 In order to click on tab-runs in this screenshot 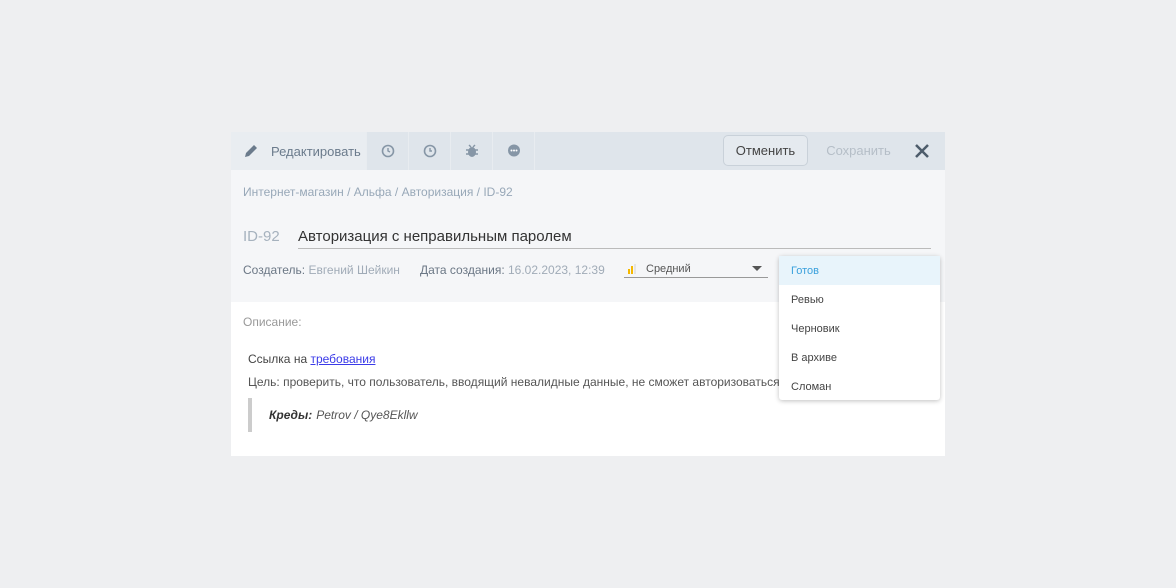, I will do `click(430, 151)`.